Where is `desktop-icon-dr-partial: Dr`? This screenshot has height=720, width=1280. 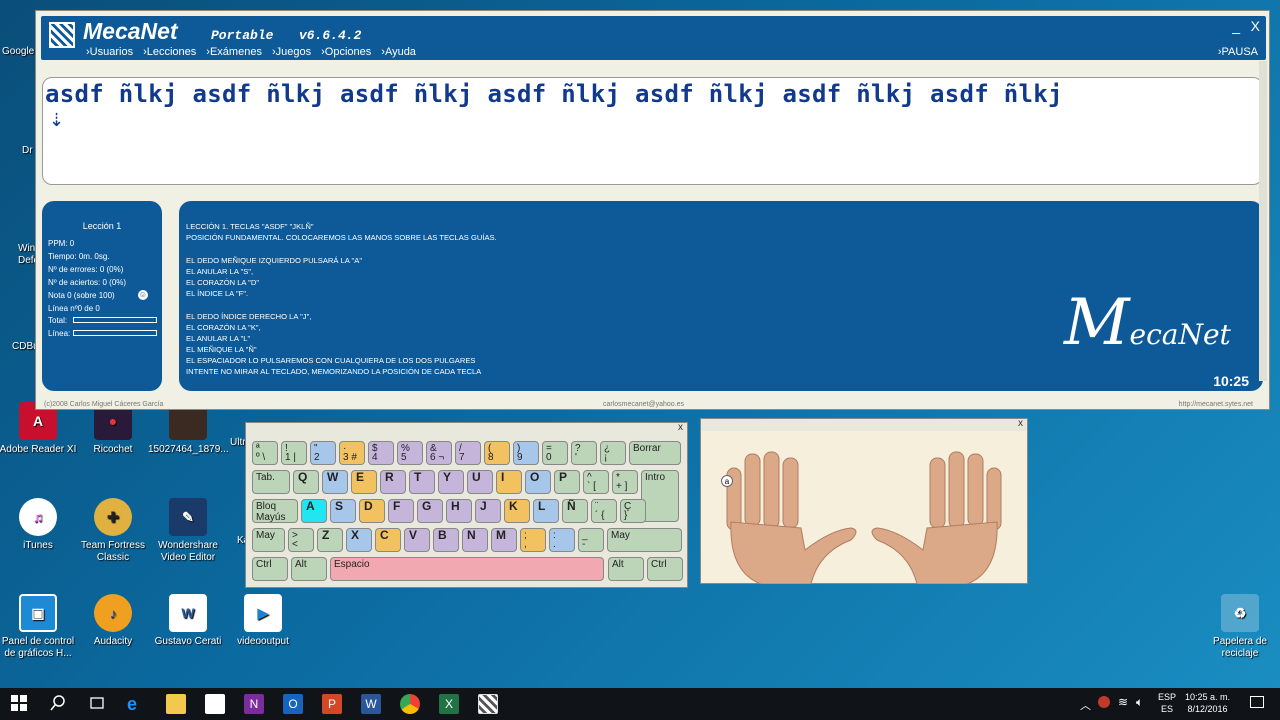 desktop-icon-dr-partial: Dr is located at coordinates (27, 150).